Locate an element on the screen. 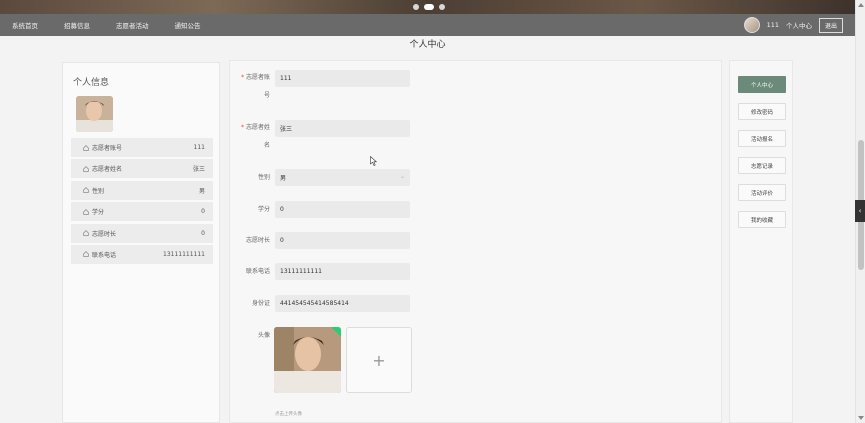 This screenshot has width=865, height=423. profile-row-label: 志愿者账号 is located at coordinates (107, 148).